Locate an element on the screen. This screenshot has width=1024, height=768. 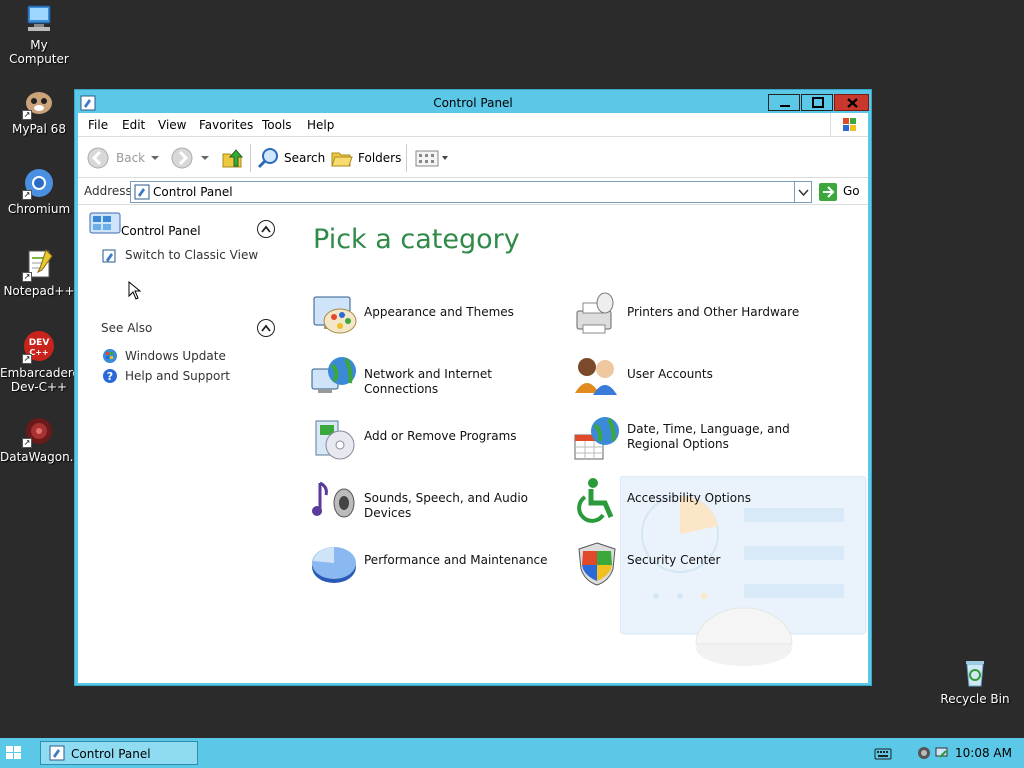
search-button: Search is located at coordinates (291, 158).